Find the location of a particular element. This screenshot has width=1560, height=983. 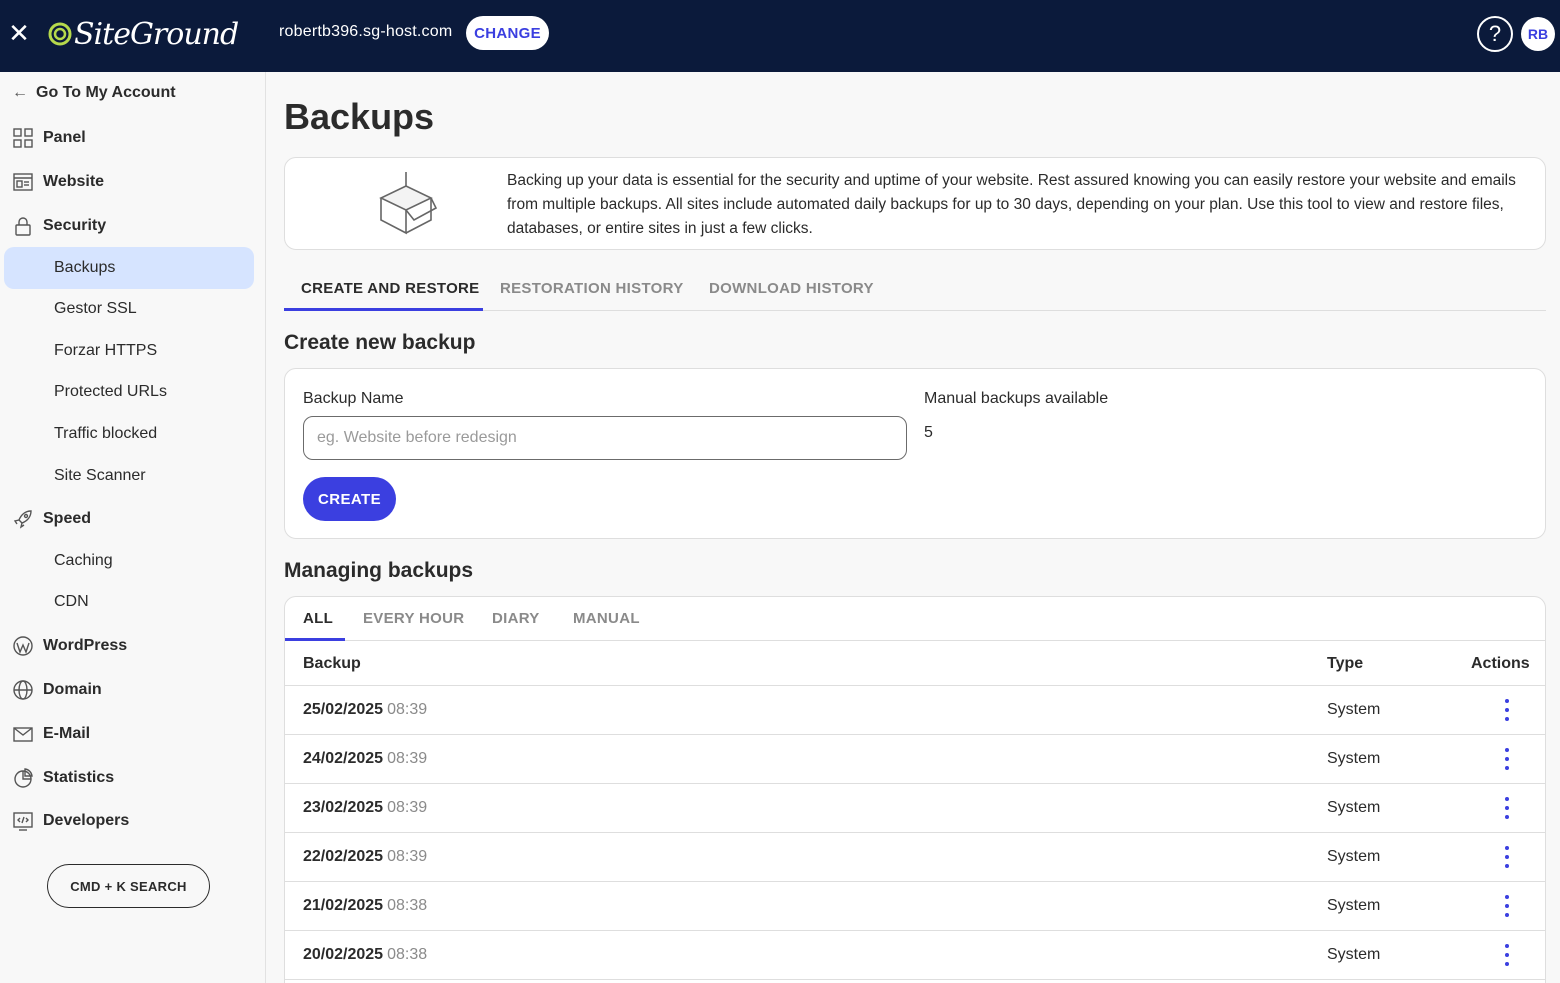

backup-date: 20/02/2025 08:38 is located at coordinates (365, 954).